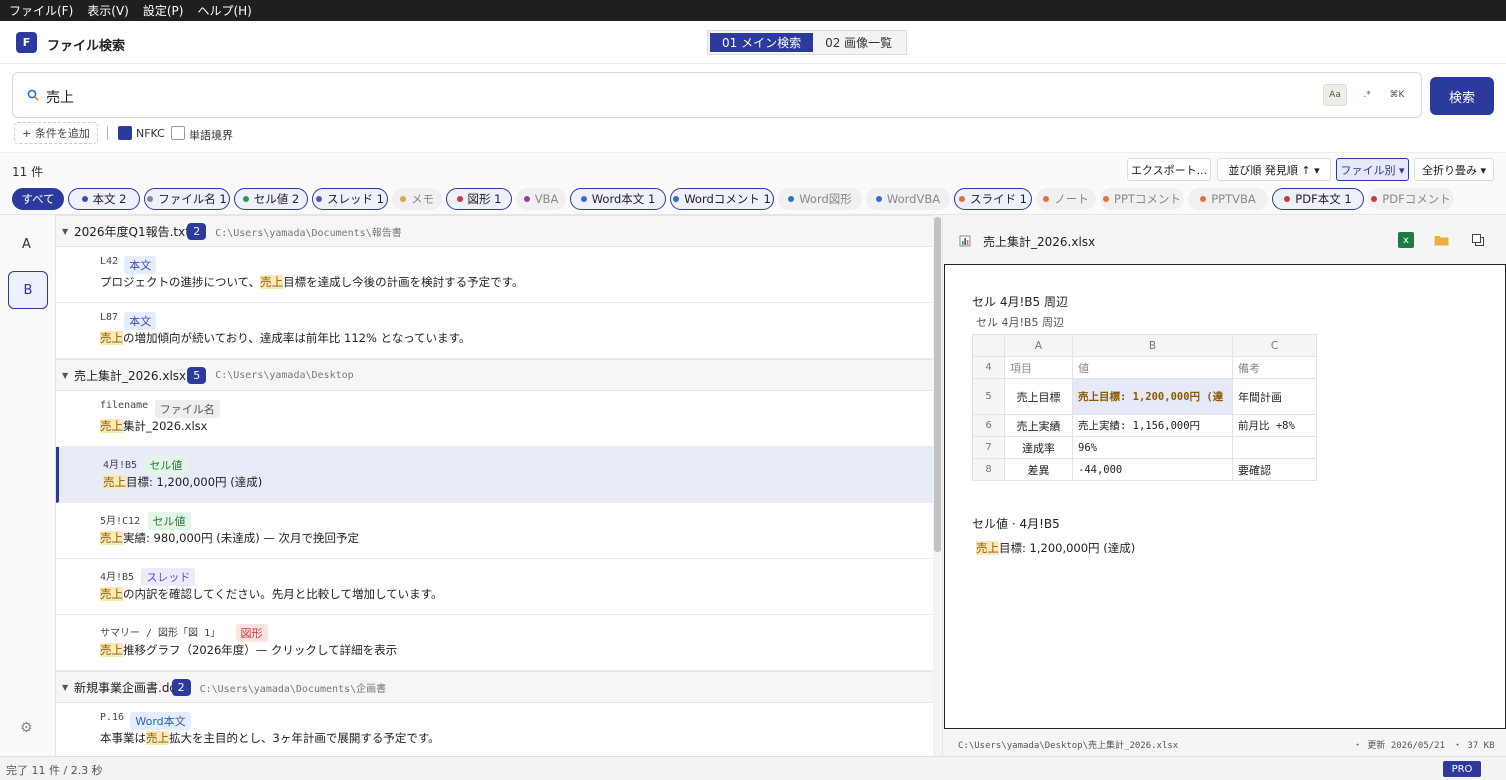 The width and height of the screenshot is (1506, 780). I want to click on filter-chip-label: 本文 2, so click(109, 199).